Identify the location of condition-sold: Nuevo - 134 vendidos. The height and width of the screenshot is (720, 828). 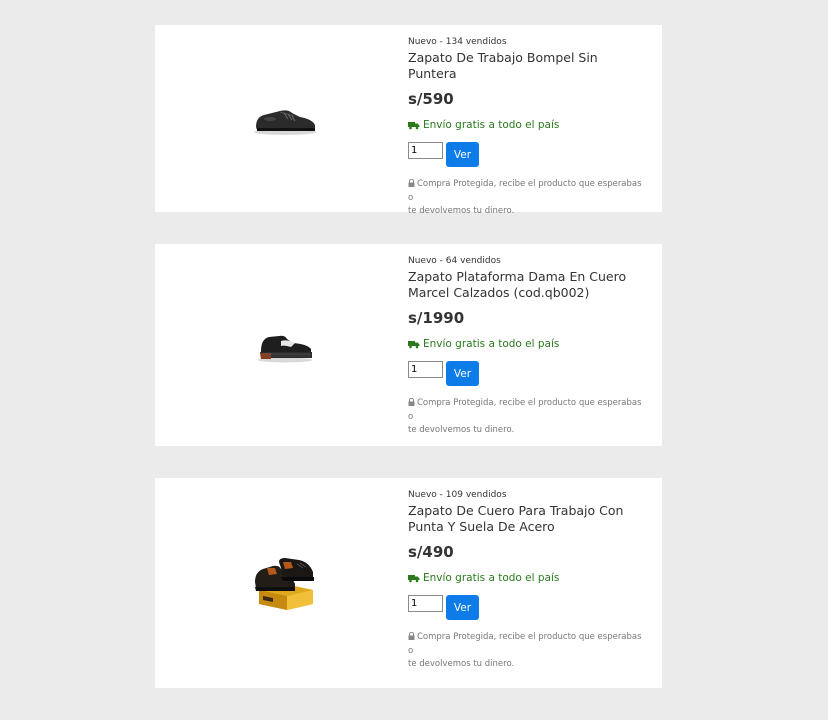
(457, 42).